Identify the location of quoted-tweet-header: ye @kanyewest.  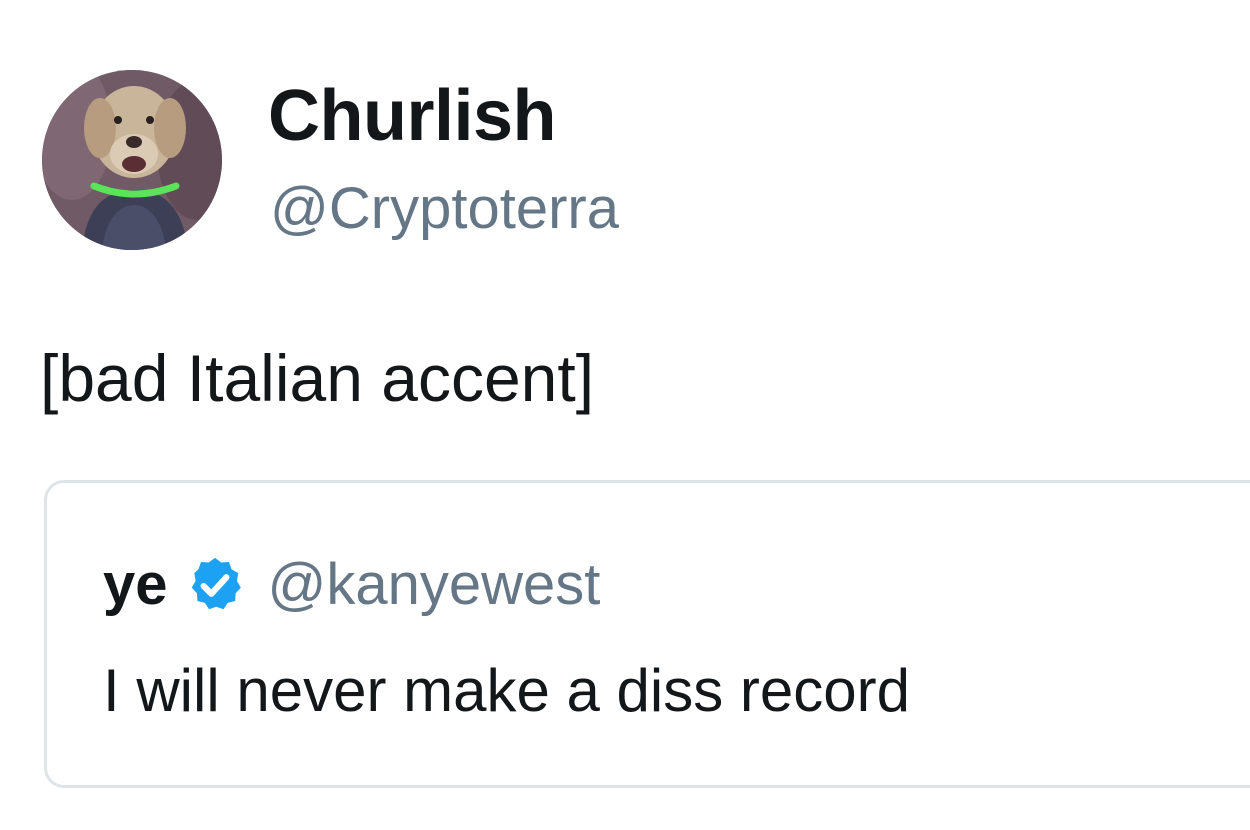
(351, 585).